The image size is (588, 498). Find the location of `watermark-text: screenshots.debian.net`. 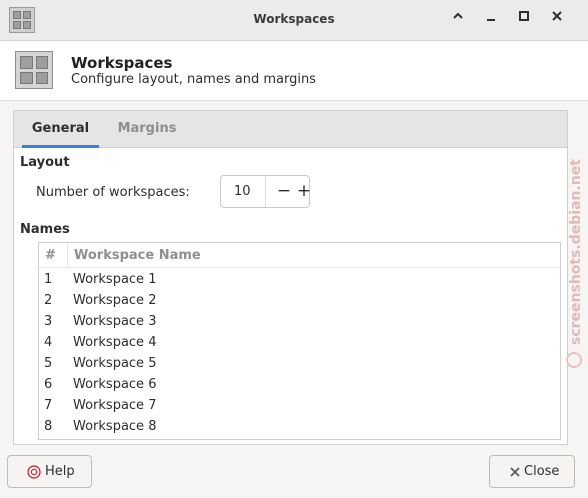

watermark-text: screenshots.debian.net is located at coordinates (576, 252).